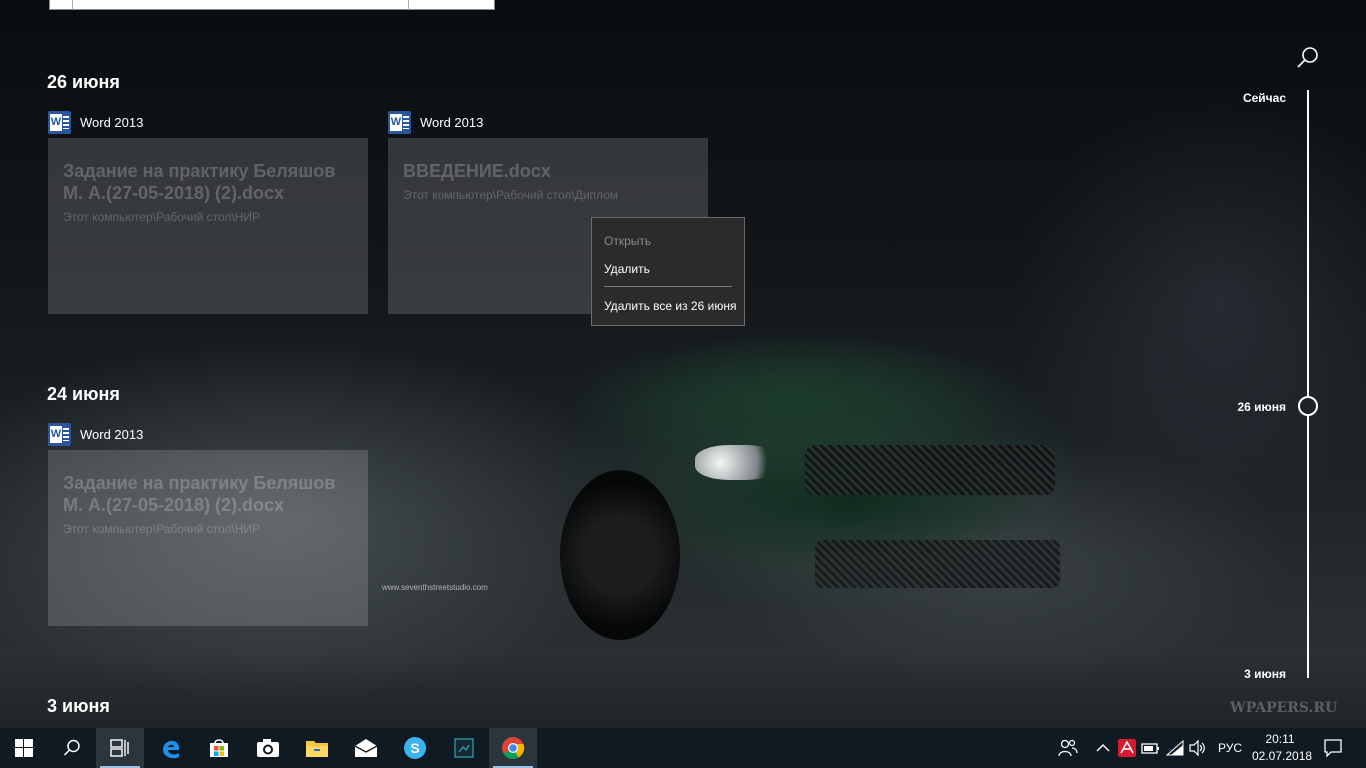 This screenshot has height=768, width=1366. Describe the element at coordinates (1243, 674) in the screenshot. I see `scrubber-label-bottom: 3 июня` at that location.